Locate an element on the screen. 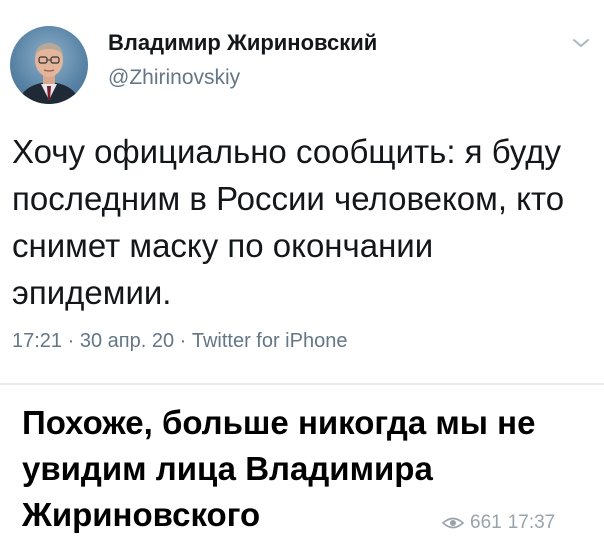  divider is located at coordinates (302, 384).